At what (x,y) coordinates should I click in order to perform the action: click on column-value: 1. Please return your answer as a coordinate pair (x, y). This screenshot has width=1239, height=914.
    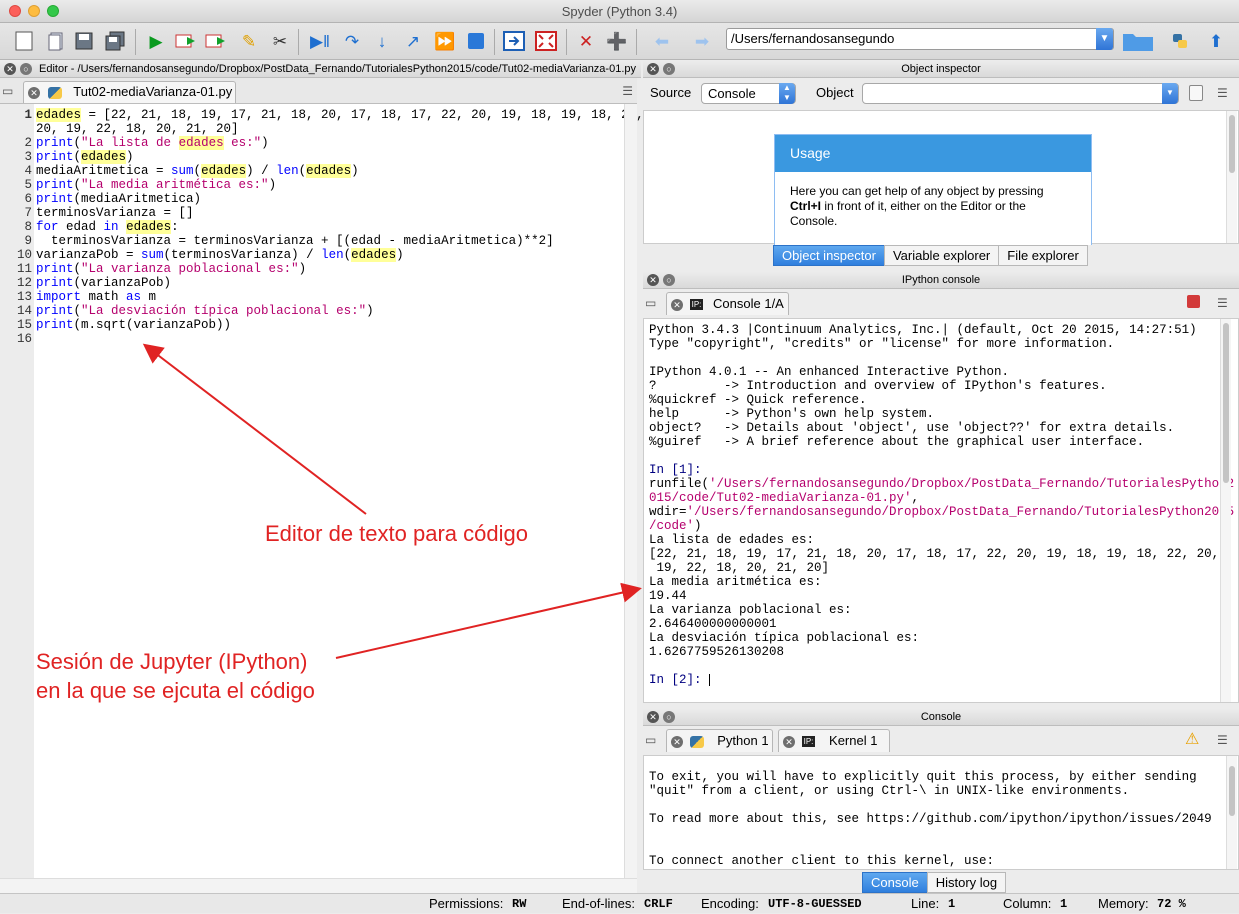
    Looking at the image, I should click on (1064, 904).